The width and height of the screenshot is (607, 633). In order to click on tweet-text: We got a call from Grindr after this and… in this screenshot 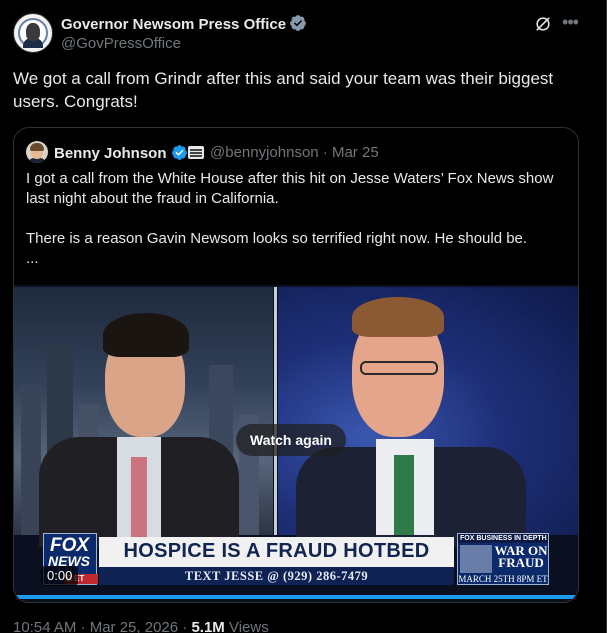, I will do `click(283, 90)`.